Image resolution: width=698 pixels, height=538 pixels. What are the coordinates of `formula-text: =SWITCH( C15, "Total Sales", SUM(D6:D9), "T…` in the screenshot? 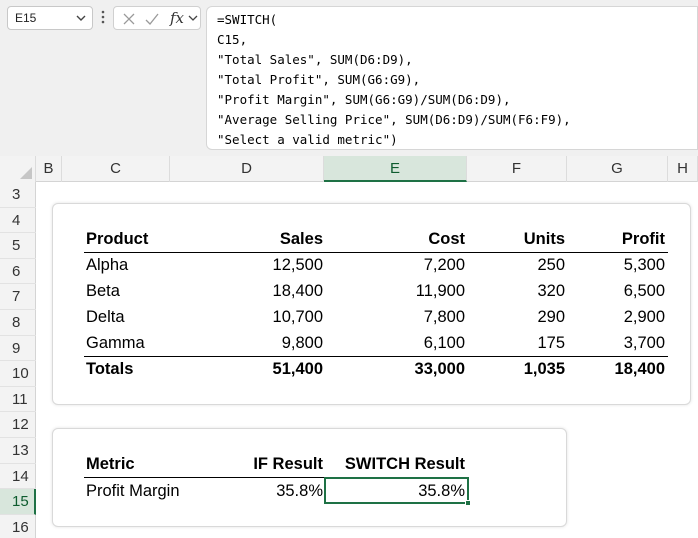 It's located at (394, 80).